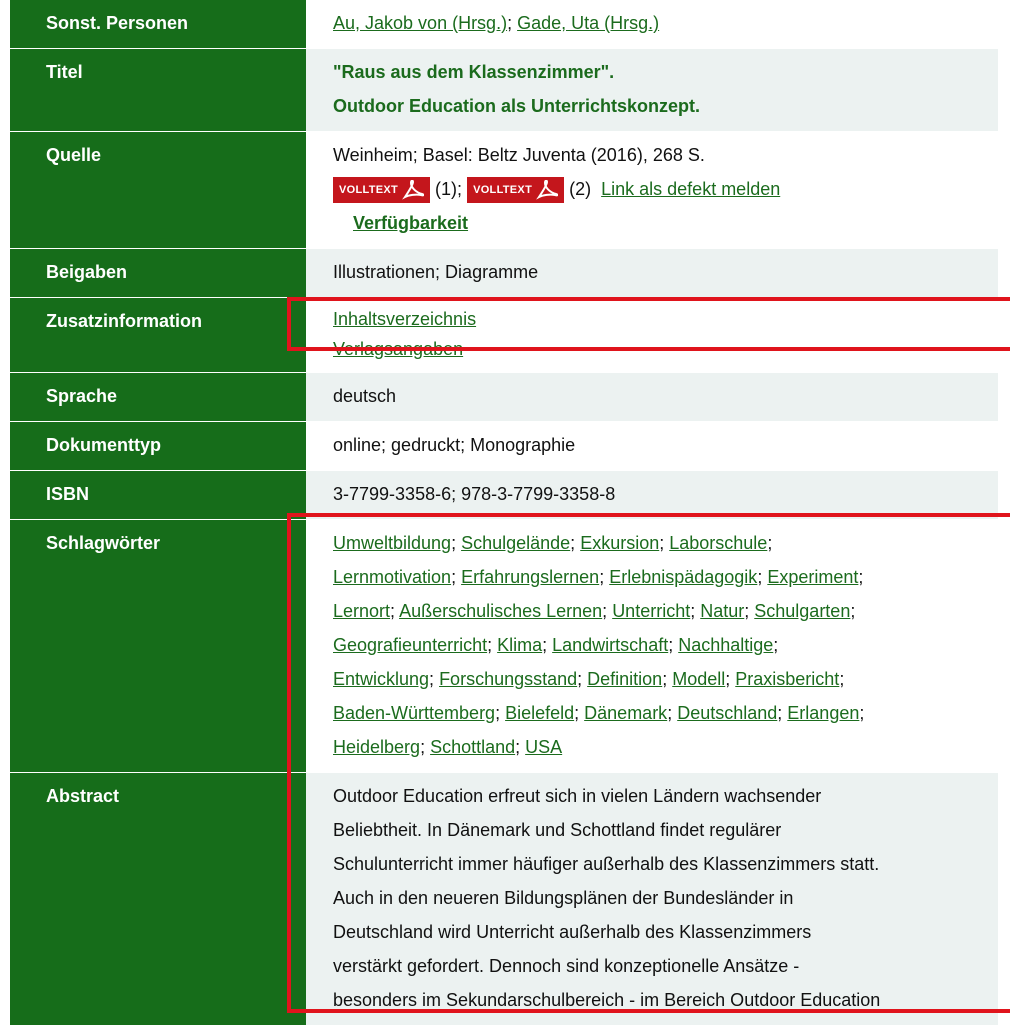 The width and height of the screenshot is (1010, 1026). I want to click on row-sprache: Sprache deutsch, so click(504, 397).